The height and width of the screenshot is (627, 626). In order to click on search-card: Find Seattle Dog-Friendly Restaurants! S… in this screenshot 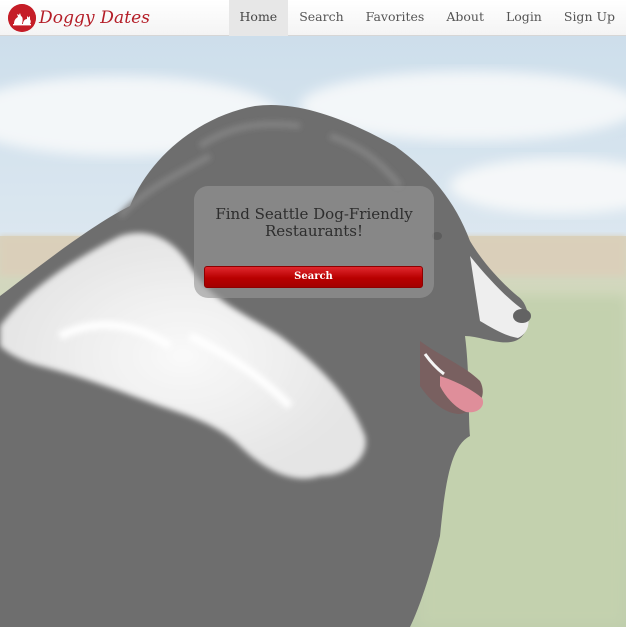, I will do `click(314, 242)`.